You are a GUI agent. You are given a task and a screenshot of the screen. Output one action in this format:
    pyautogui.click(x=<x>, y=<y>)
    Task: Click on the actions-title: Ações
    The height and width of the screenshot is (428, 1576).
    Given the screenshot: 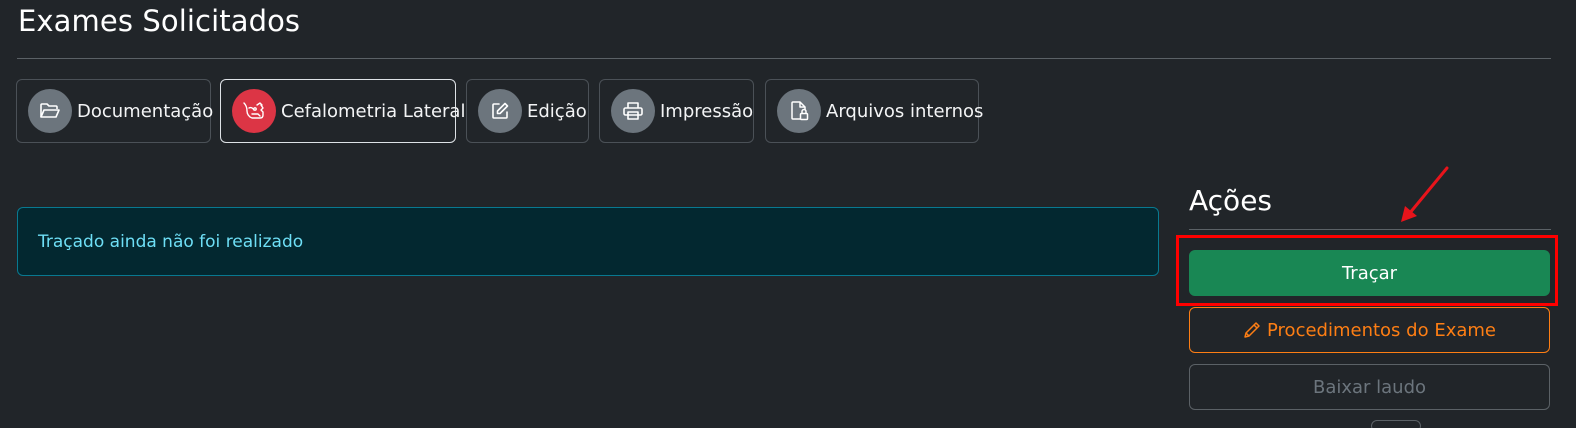 What is the action you would take?
    pyautogui.click(x=1231, y=200)
    